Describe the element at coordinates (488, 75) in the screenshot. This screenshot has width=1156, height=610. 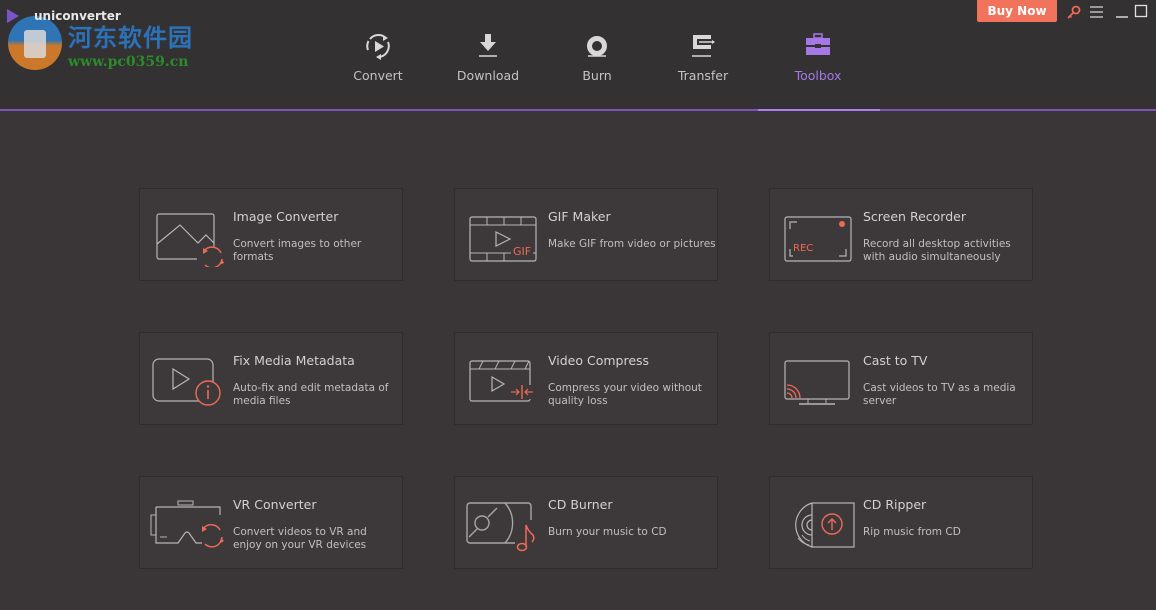
I see `tab-label: Download` at that location.